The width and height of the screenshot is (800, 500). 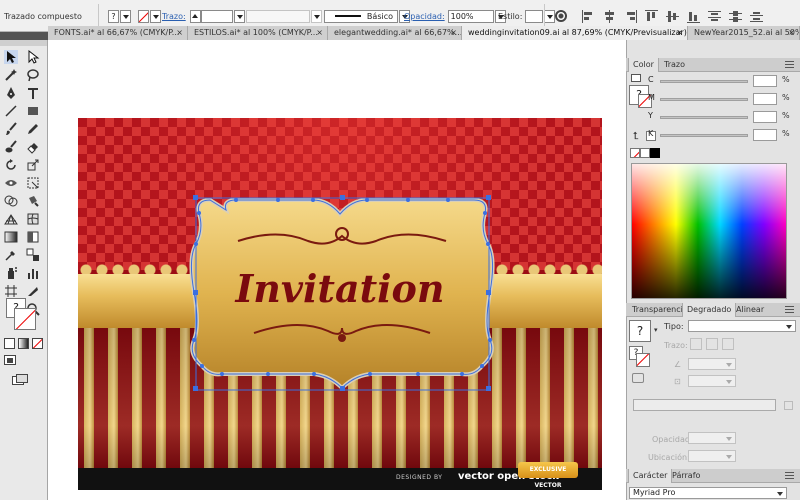 What do you see at coordinates (11, 57) in the screenshot?
I see `selection-tool-icon` at bounding box center [11, 57].